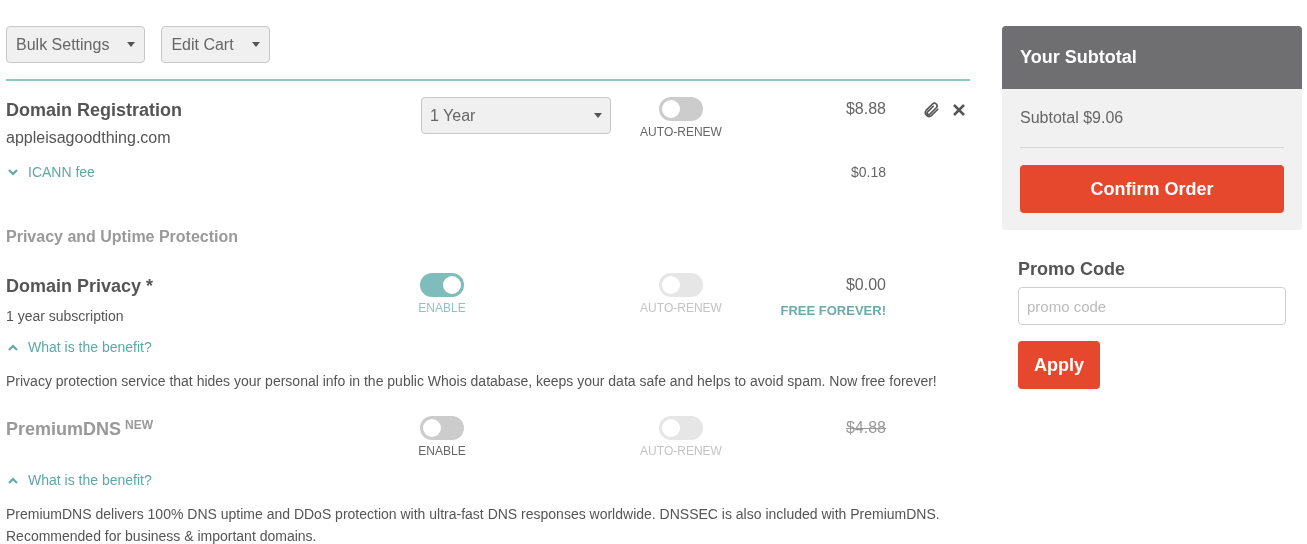 This screenshot has width=1307, height=544. Describe the element at coordinates (76, 44) in the screenshot. I see `dropdown-button: Bulk Settings` at that location.